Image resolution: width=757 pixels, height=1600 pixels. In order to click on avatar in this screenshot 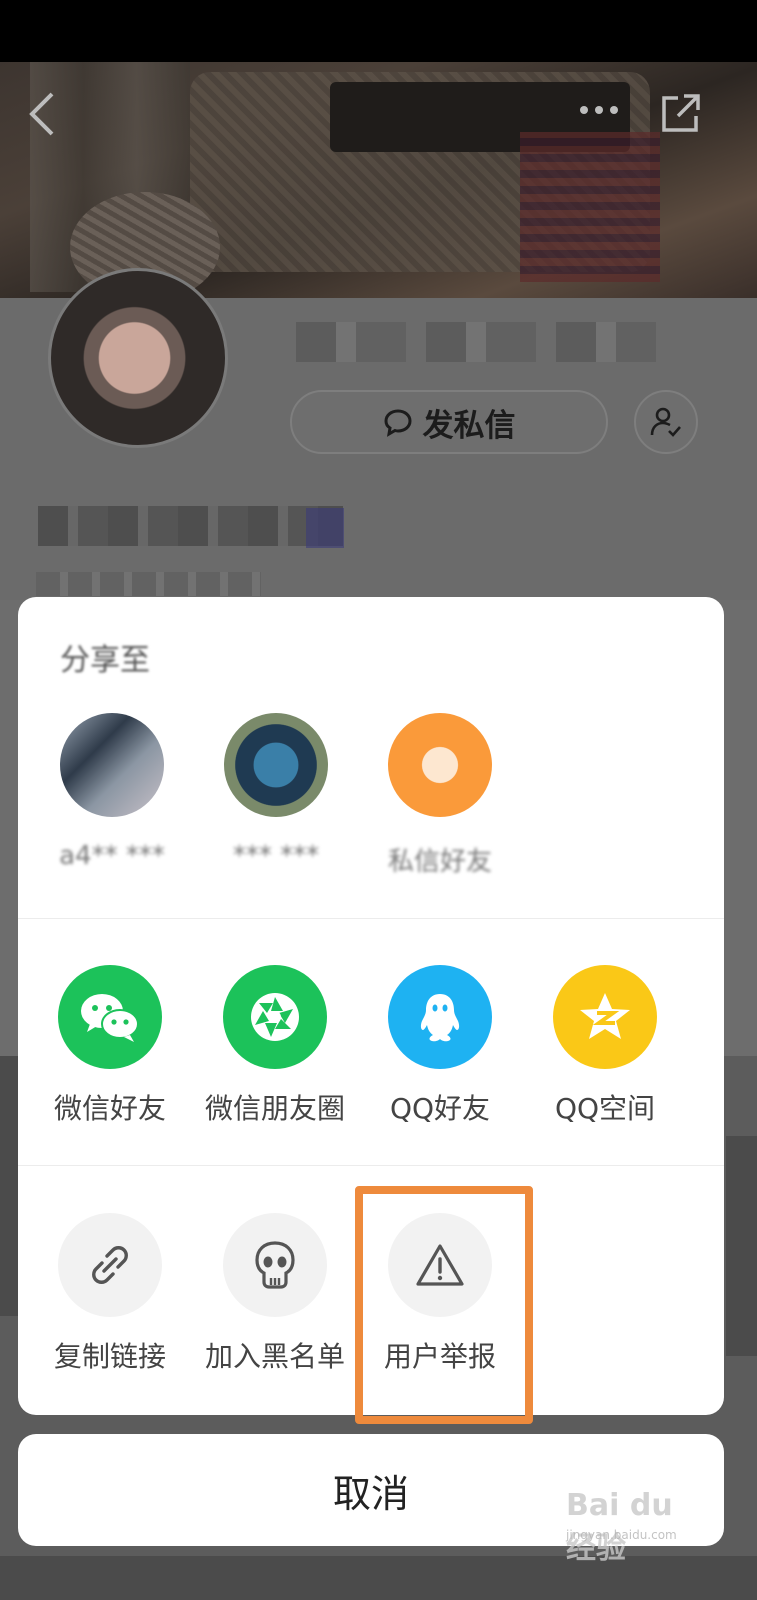, I will do `click(138, 358)`.